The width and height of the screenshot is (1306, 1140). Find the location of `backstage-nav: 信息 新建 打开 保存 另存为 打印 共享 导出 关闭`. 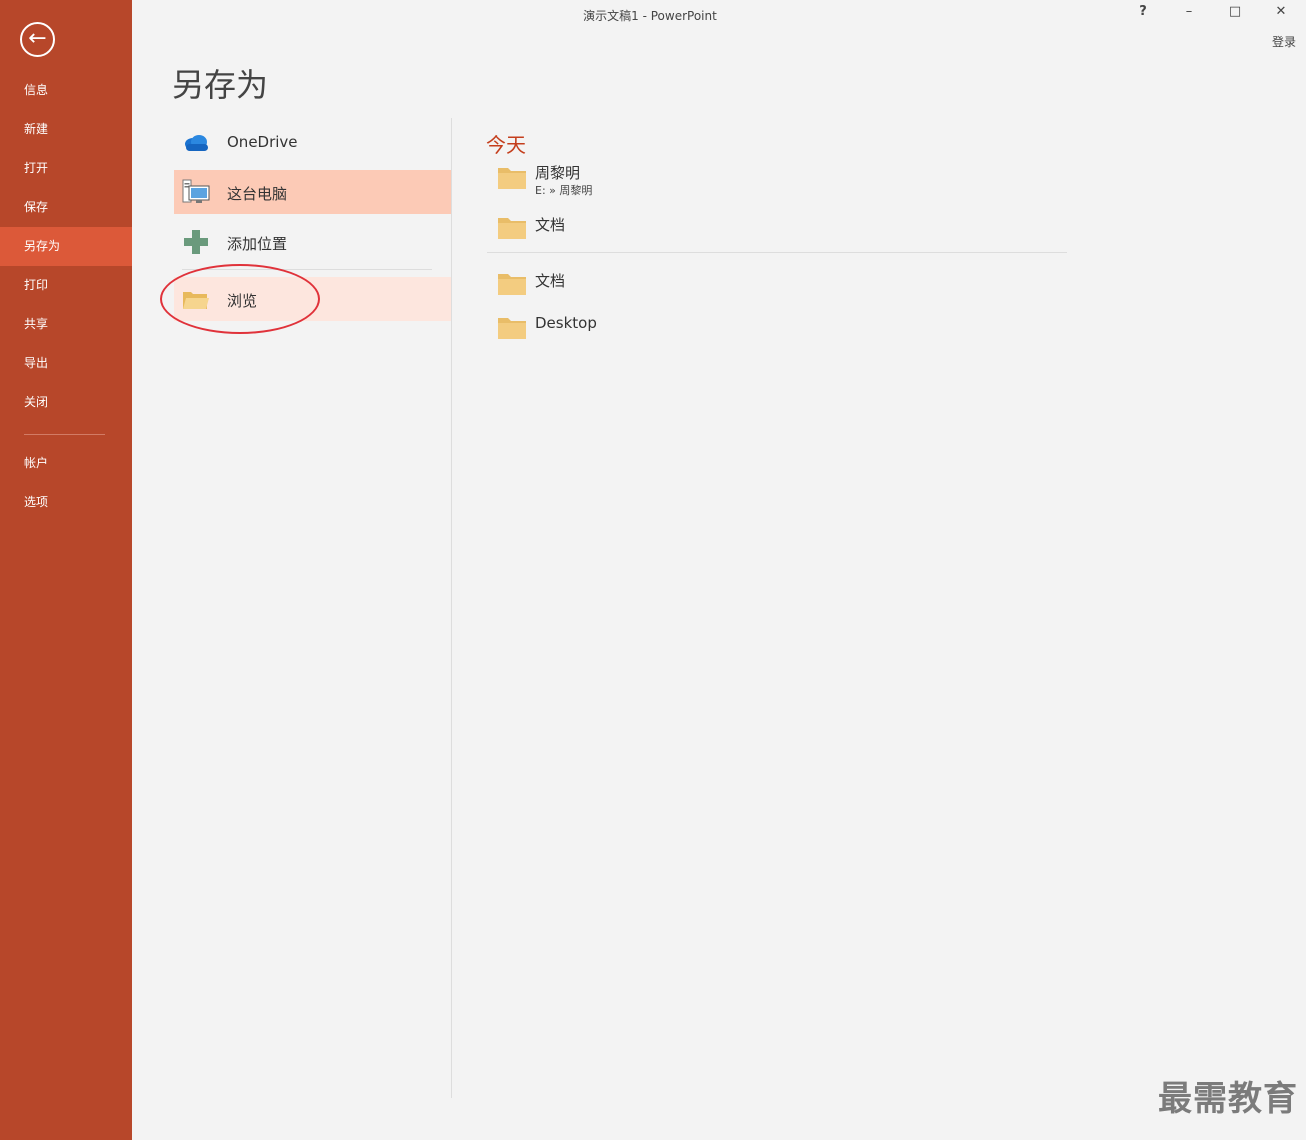

backstage-nav: 信息 新建 打开 保存 另存为 打印 共享 导出 关闭 is located at coordinates (66, 246).